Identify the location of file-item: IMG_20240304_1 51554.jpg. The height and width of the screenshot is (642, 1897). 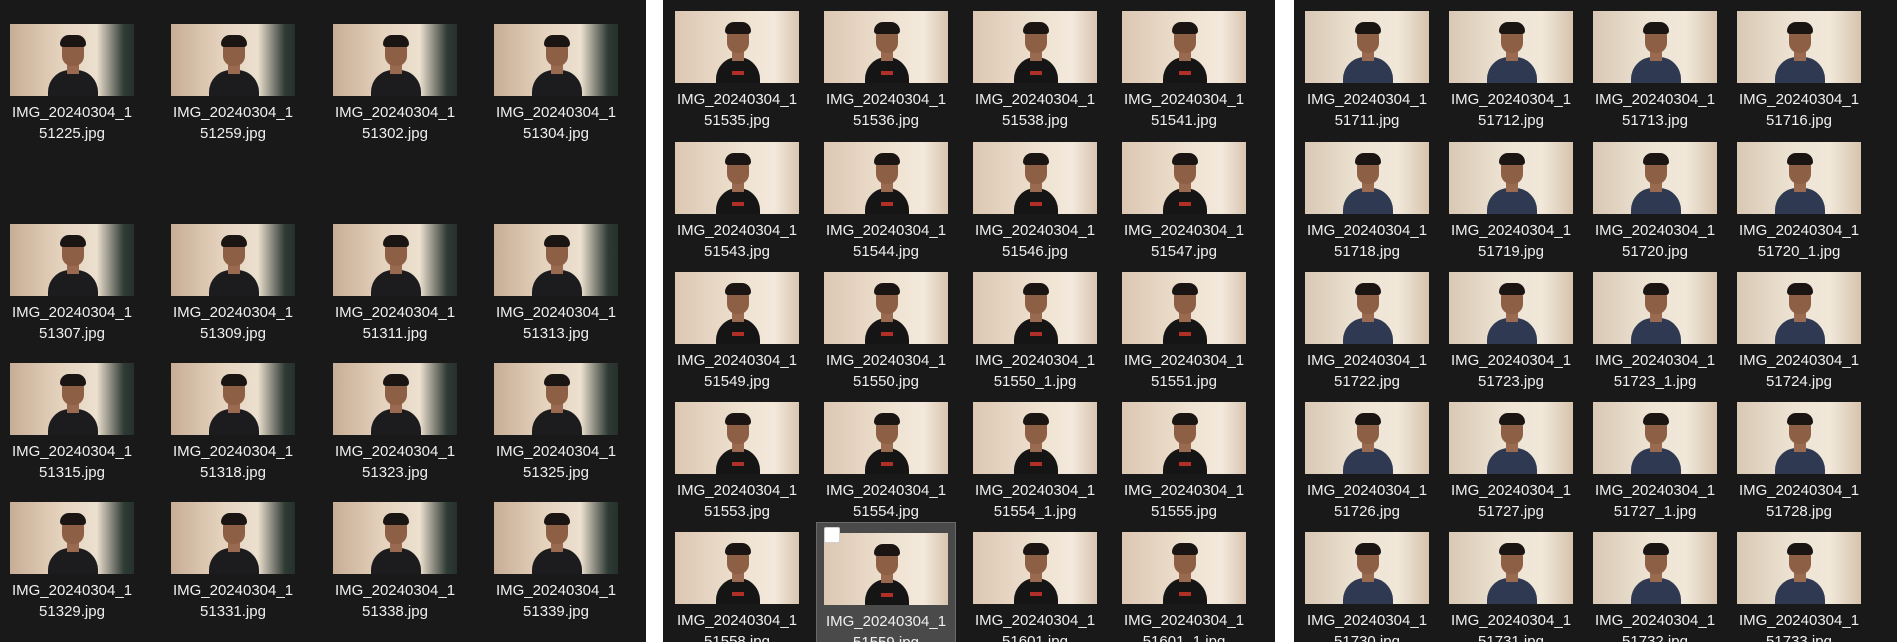
(886, 456).